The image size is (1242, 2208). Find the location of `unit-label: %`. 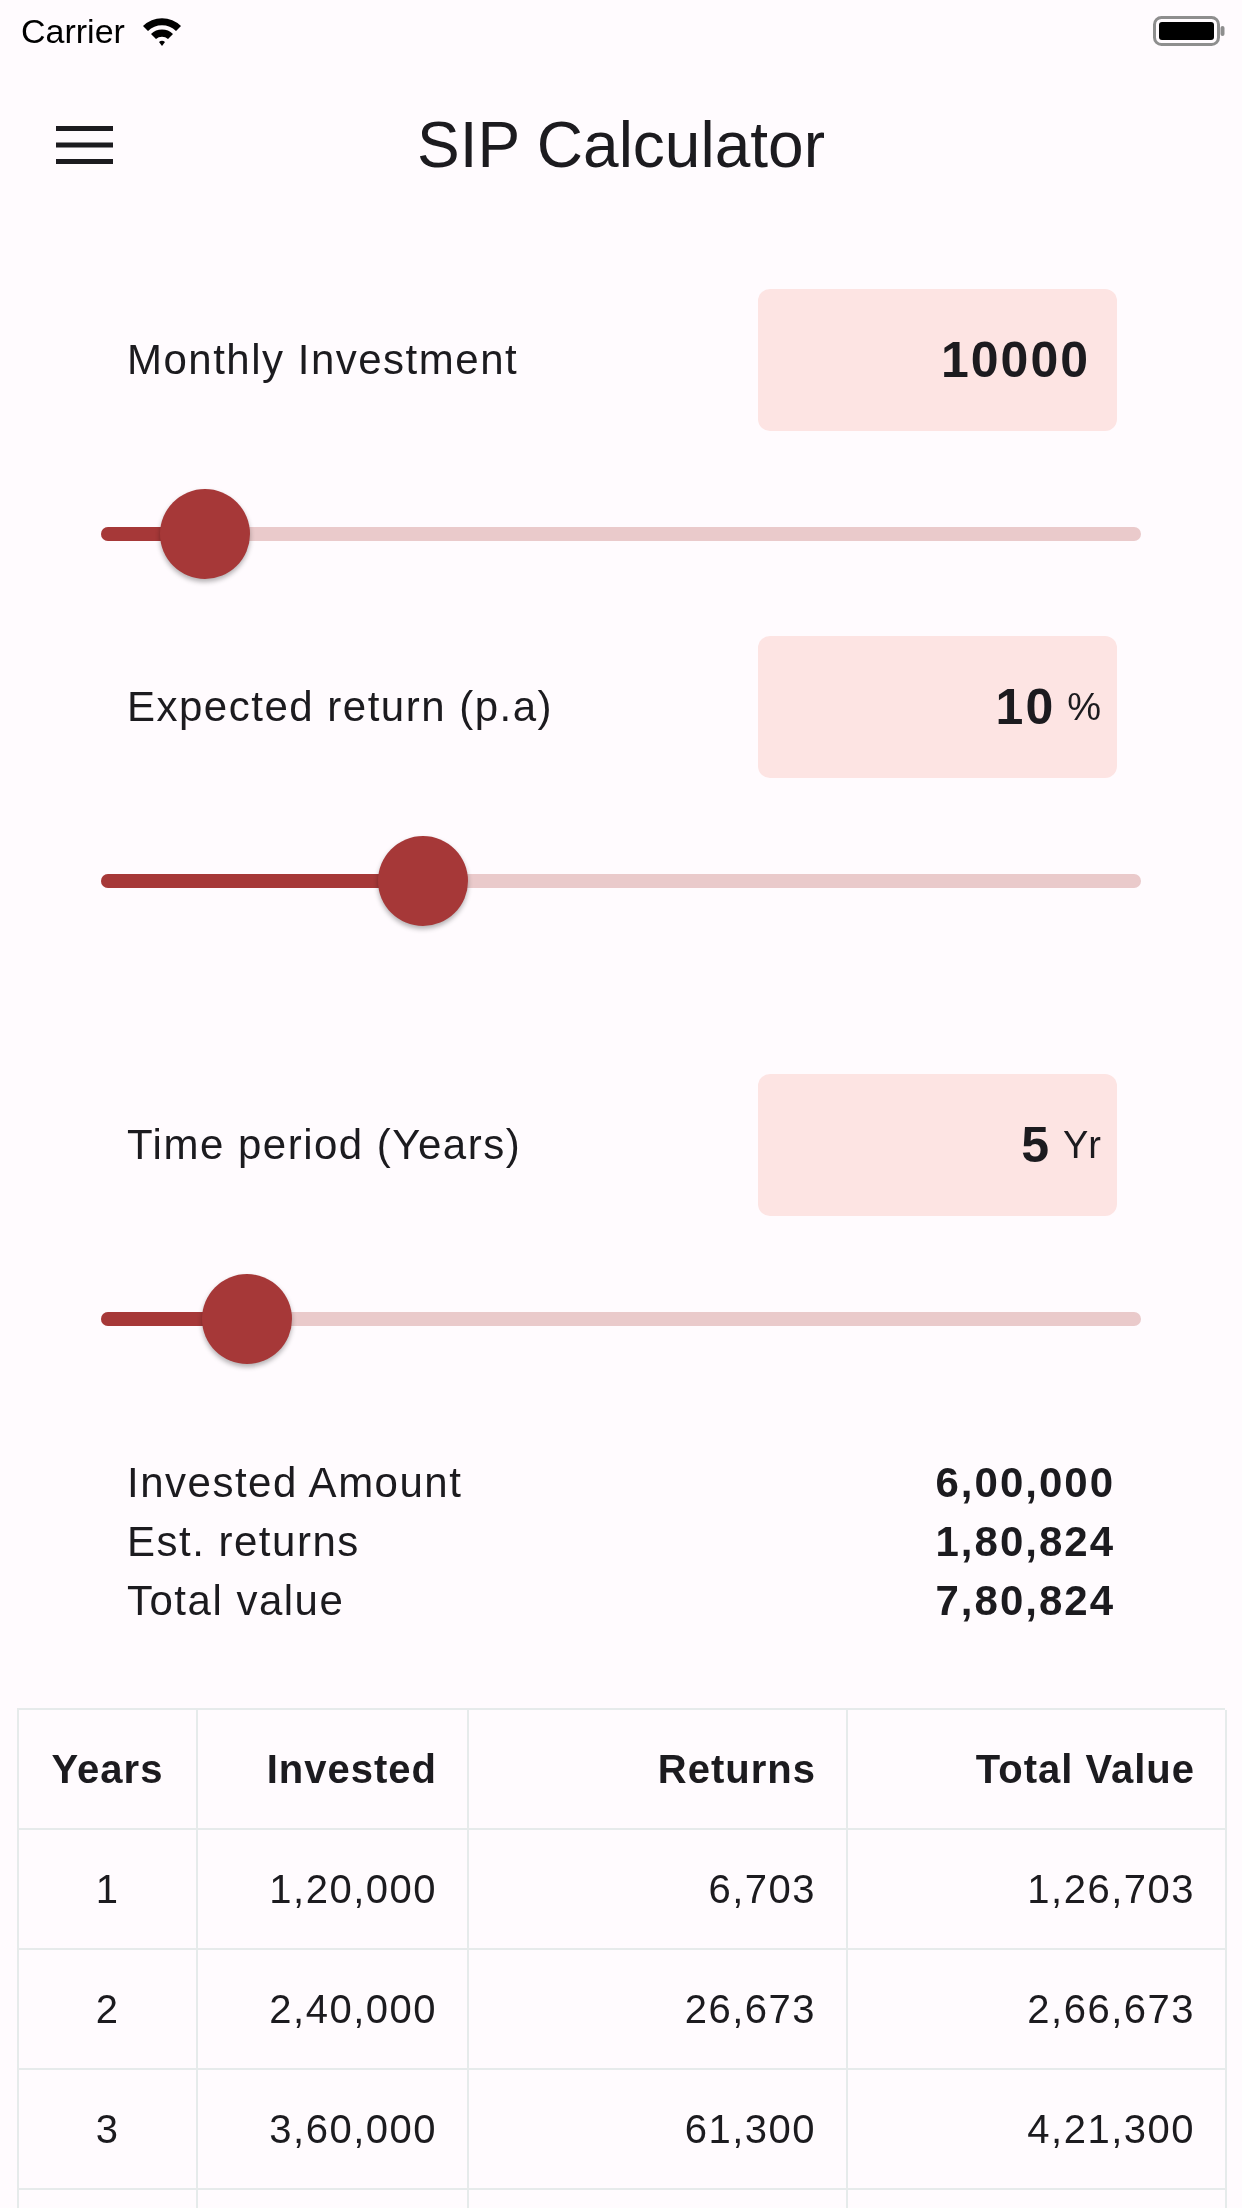

unit-label: % is located at coordinates (1084, 707).